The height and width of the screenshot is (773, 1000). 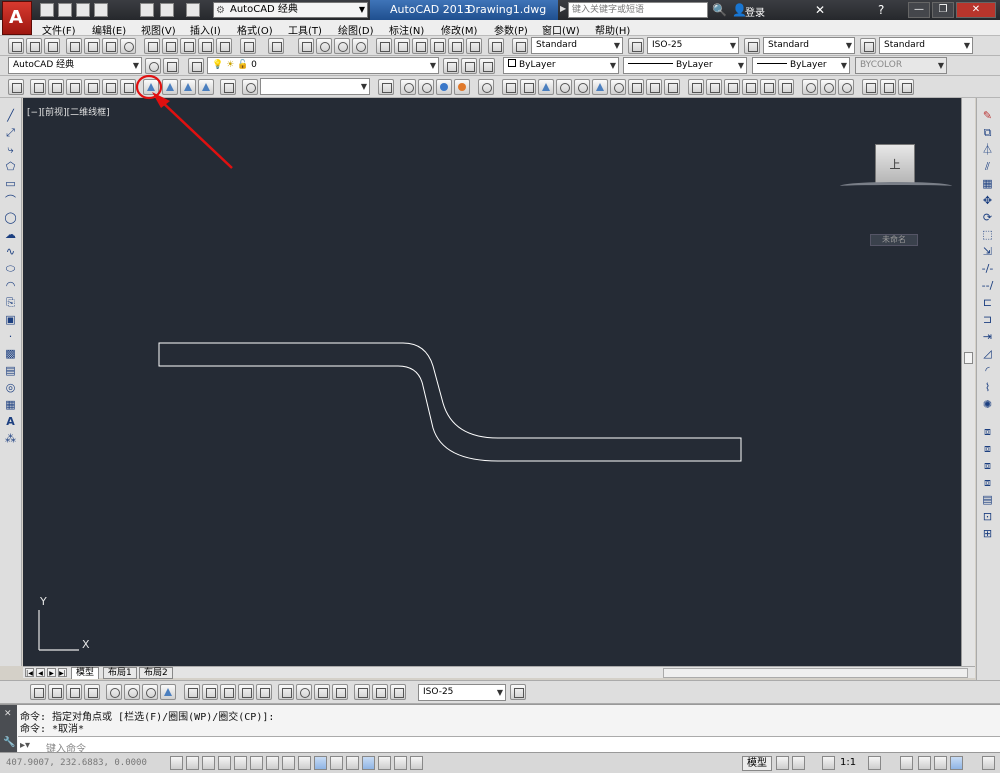 I want to click on menu-edit: 编辑(E), so click(x=109, y=29).